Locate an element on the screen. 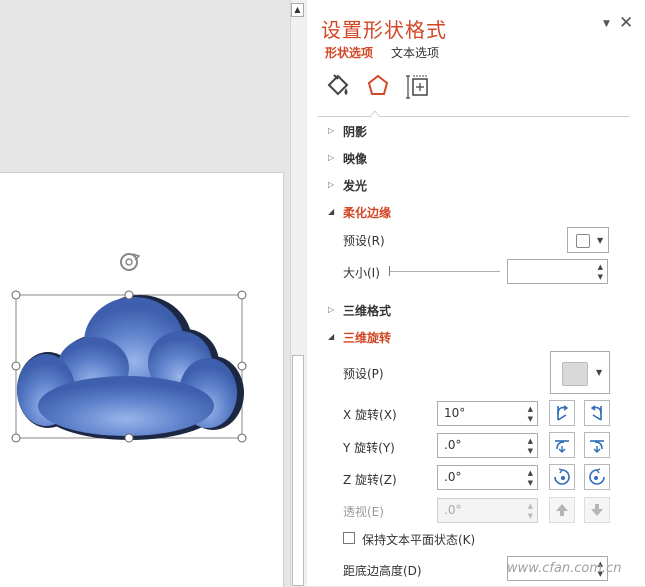 The image size is (645, 587). rotation-preset-label: 预设(P) is located at coordinates (363, 374).